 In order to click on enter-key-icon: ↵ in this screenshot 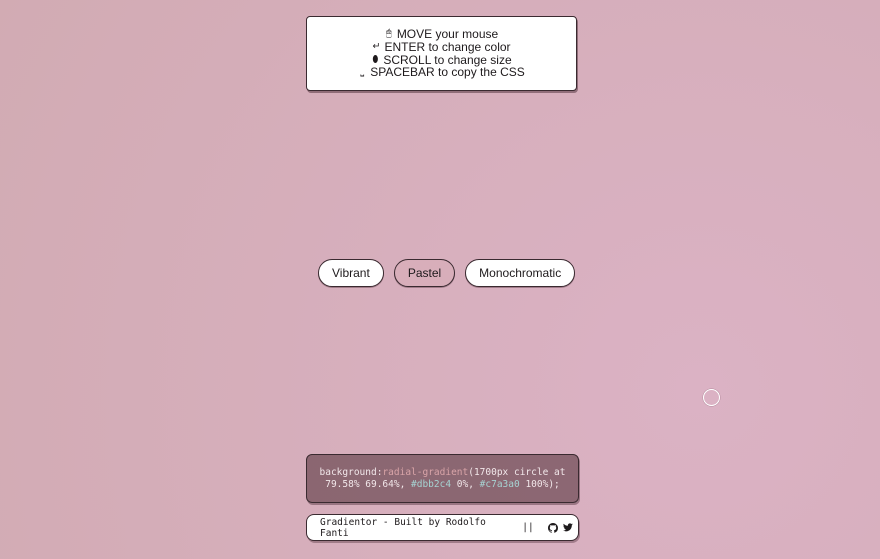, I will do `click(376, 46)`.